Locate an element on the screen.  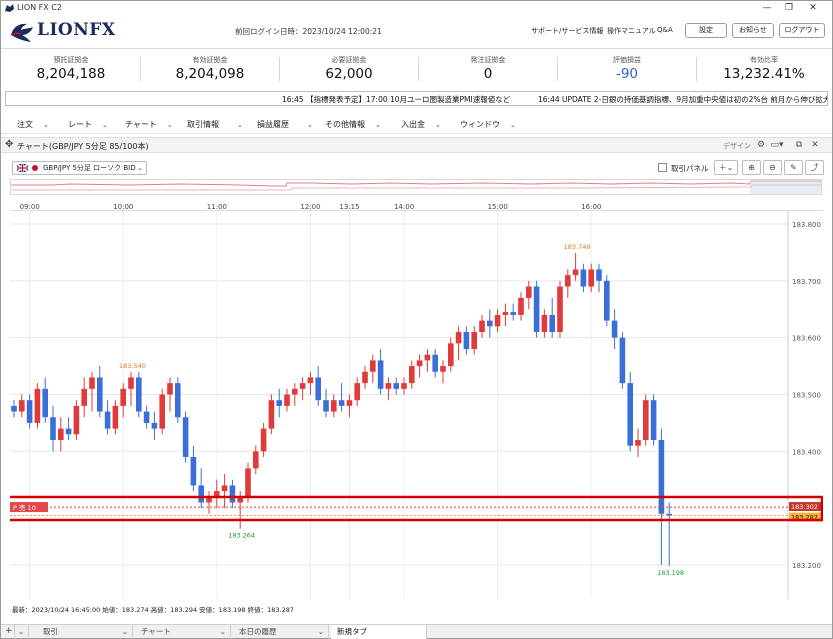
title-bar: LION FX C2 — ❐ ✕ is located at coordinates (416, 8).